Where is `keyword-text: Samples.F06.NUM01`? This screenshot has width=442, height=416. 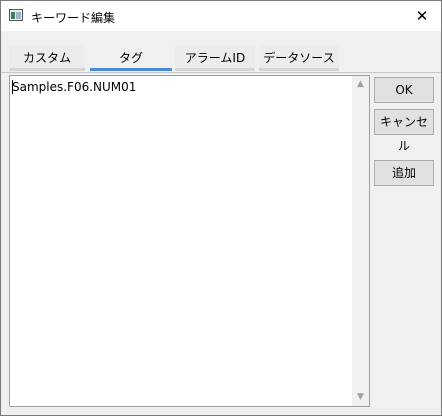 keyword-text: Samples.F06.NUM01 is located at coordinates (74, 87).